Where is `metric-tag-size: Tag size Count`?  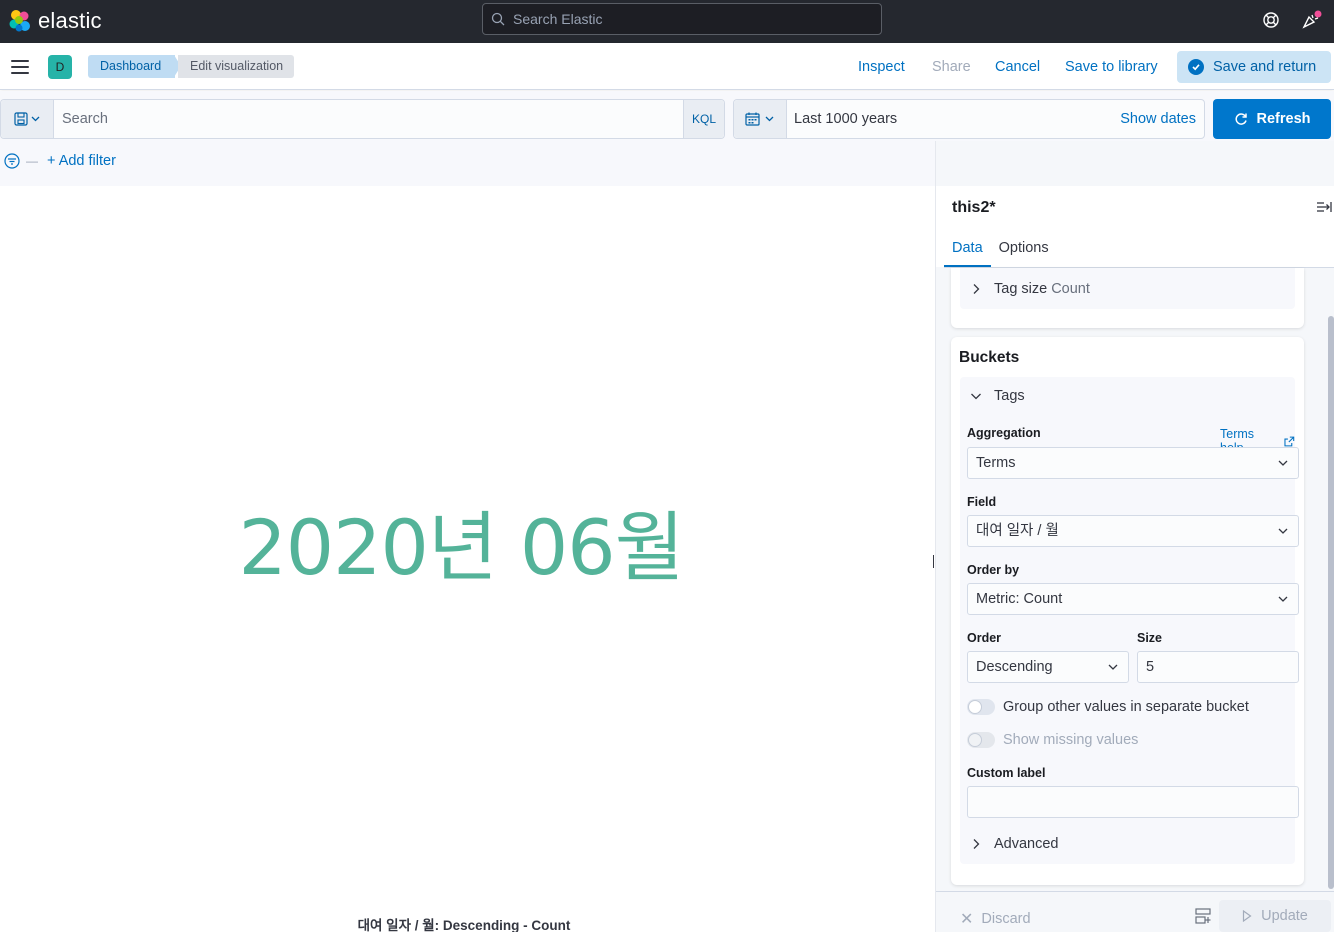
metric-tag-size: Tag size Count is located at coordinates (1127, 288).